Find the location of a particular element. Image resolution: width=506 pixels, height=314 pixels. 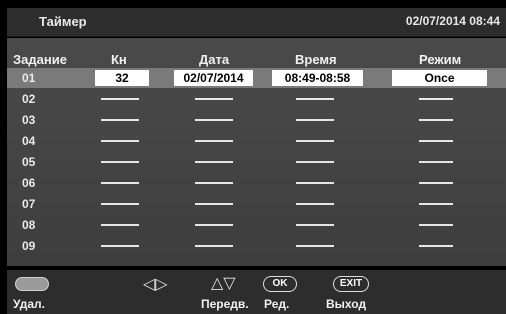

row-number: 01 is located at coordinates (29, 78).